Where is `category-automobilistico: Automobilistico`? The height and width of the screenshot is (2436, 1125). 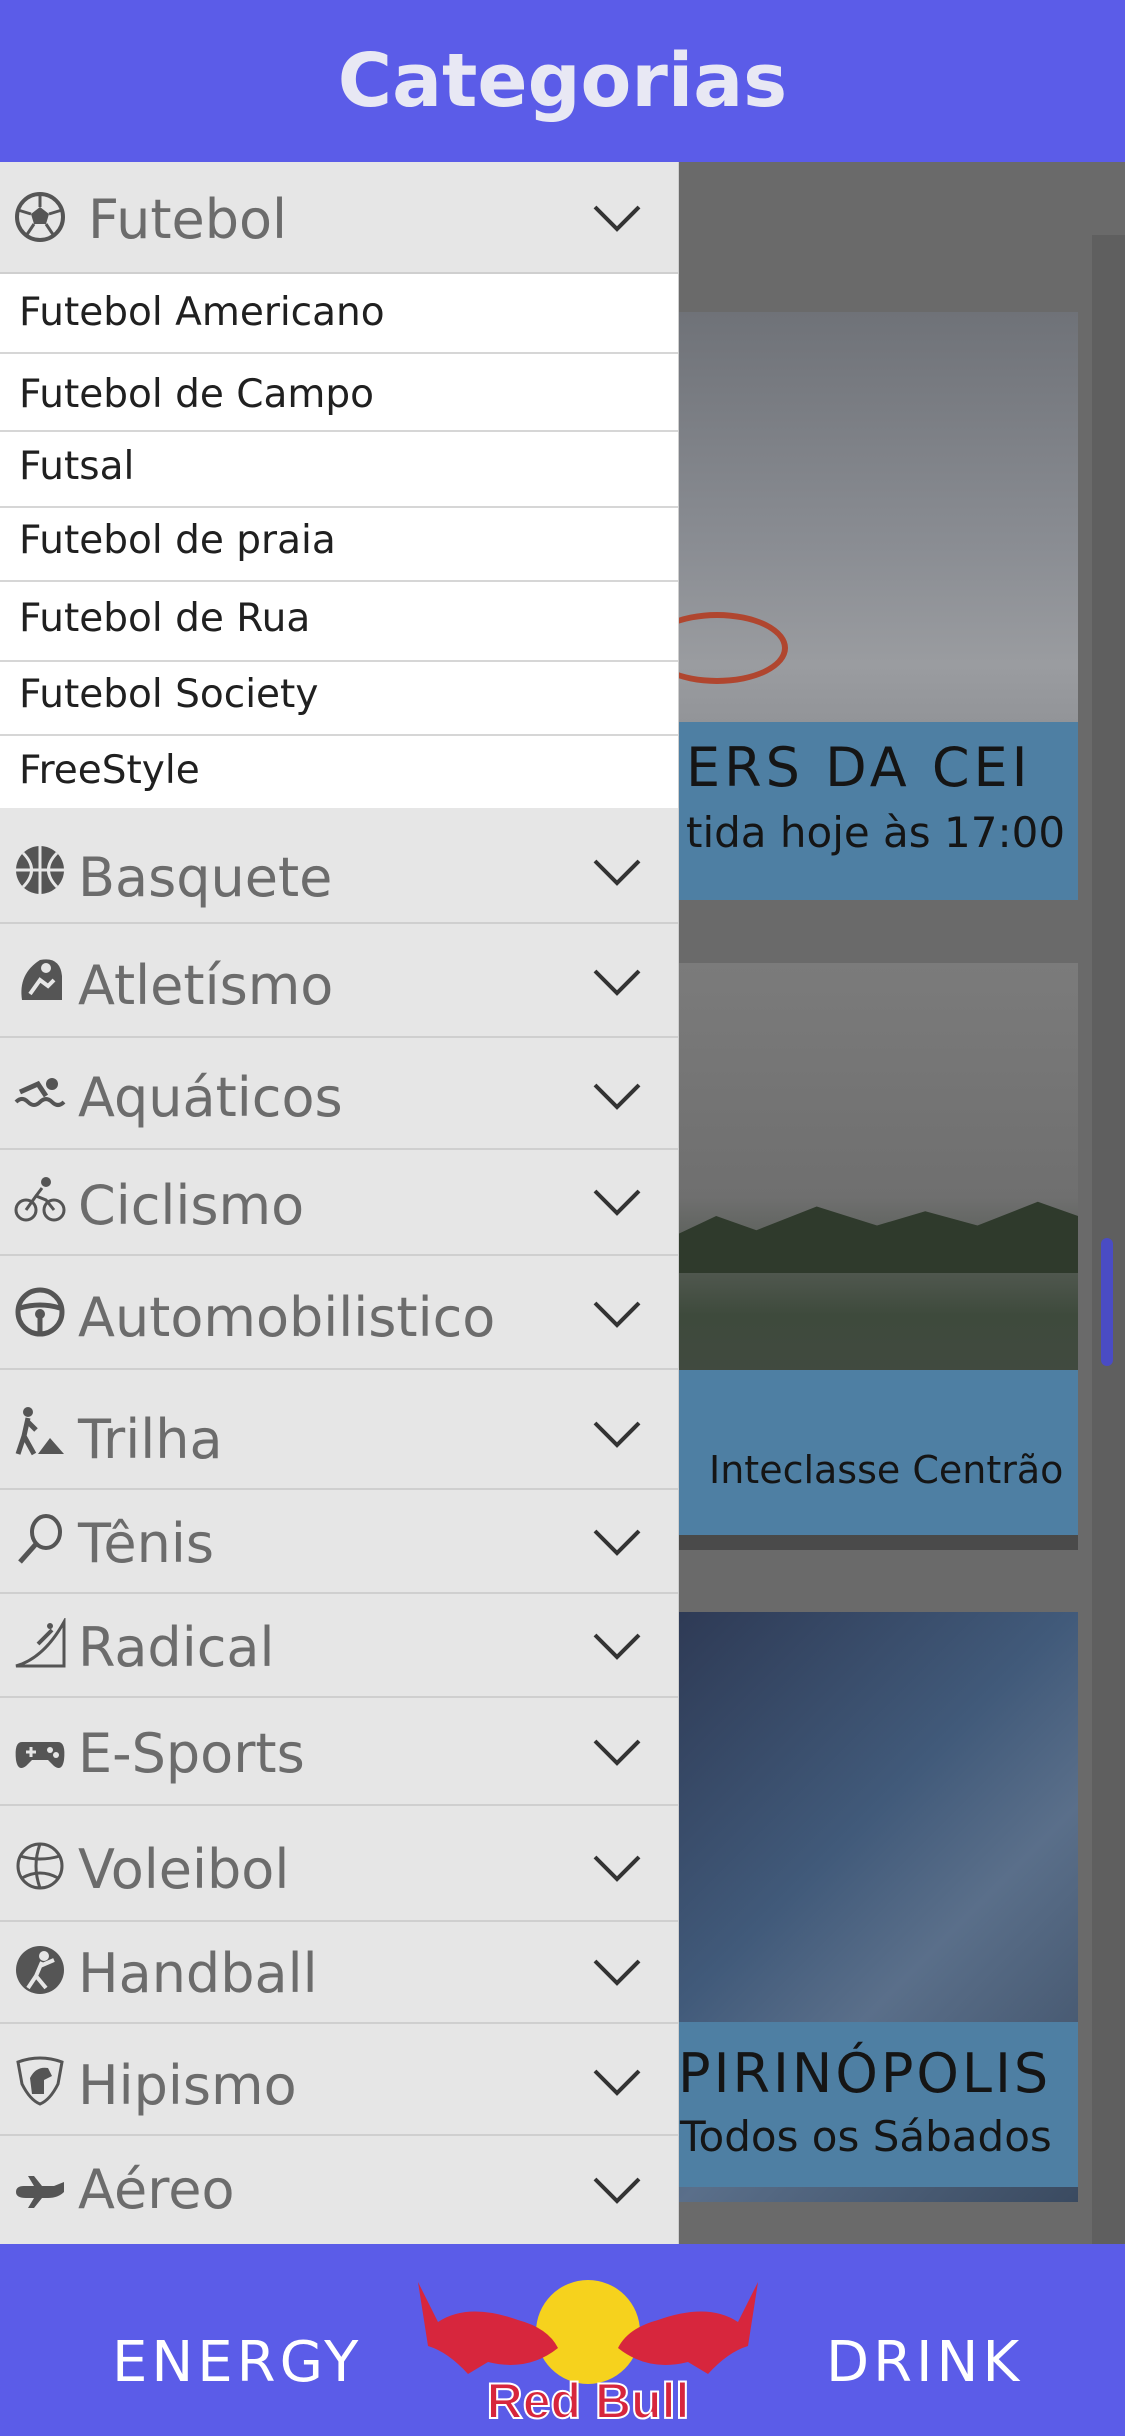 category-automobilistico: Automobilistico is located at coordinates (339, 1313).